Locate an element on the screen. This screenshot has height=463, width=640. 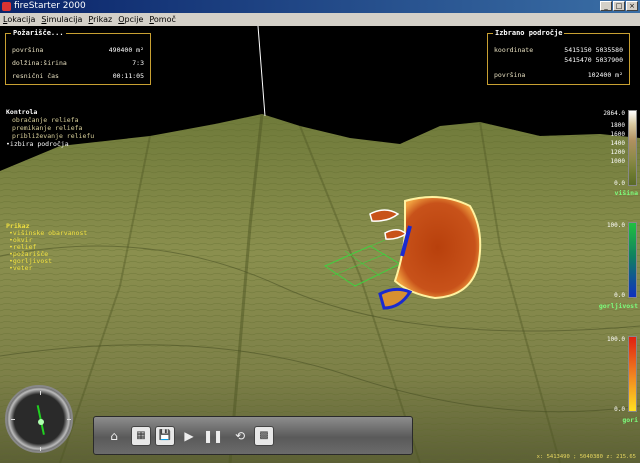
window-title: fireStarter 2000 is located at coordinates (50, 6).